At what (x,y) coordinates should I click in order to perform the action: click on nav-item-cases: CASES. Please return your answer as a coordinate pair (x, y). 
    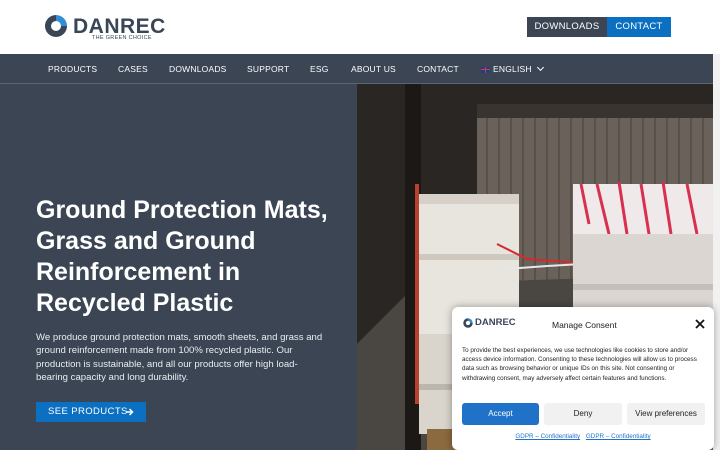
    Looking at the image, I should click on (133, 69).